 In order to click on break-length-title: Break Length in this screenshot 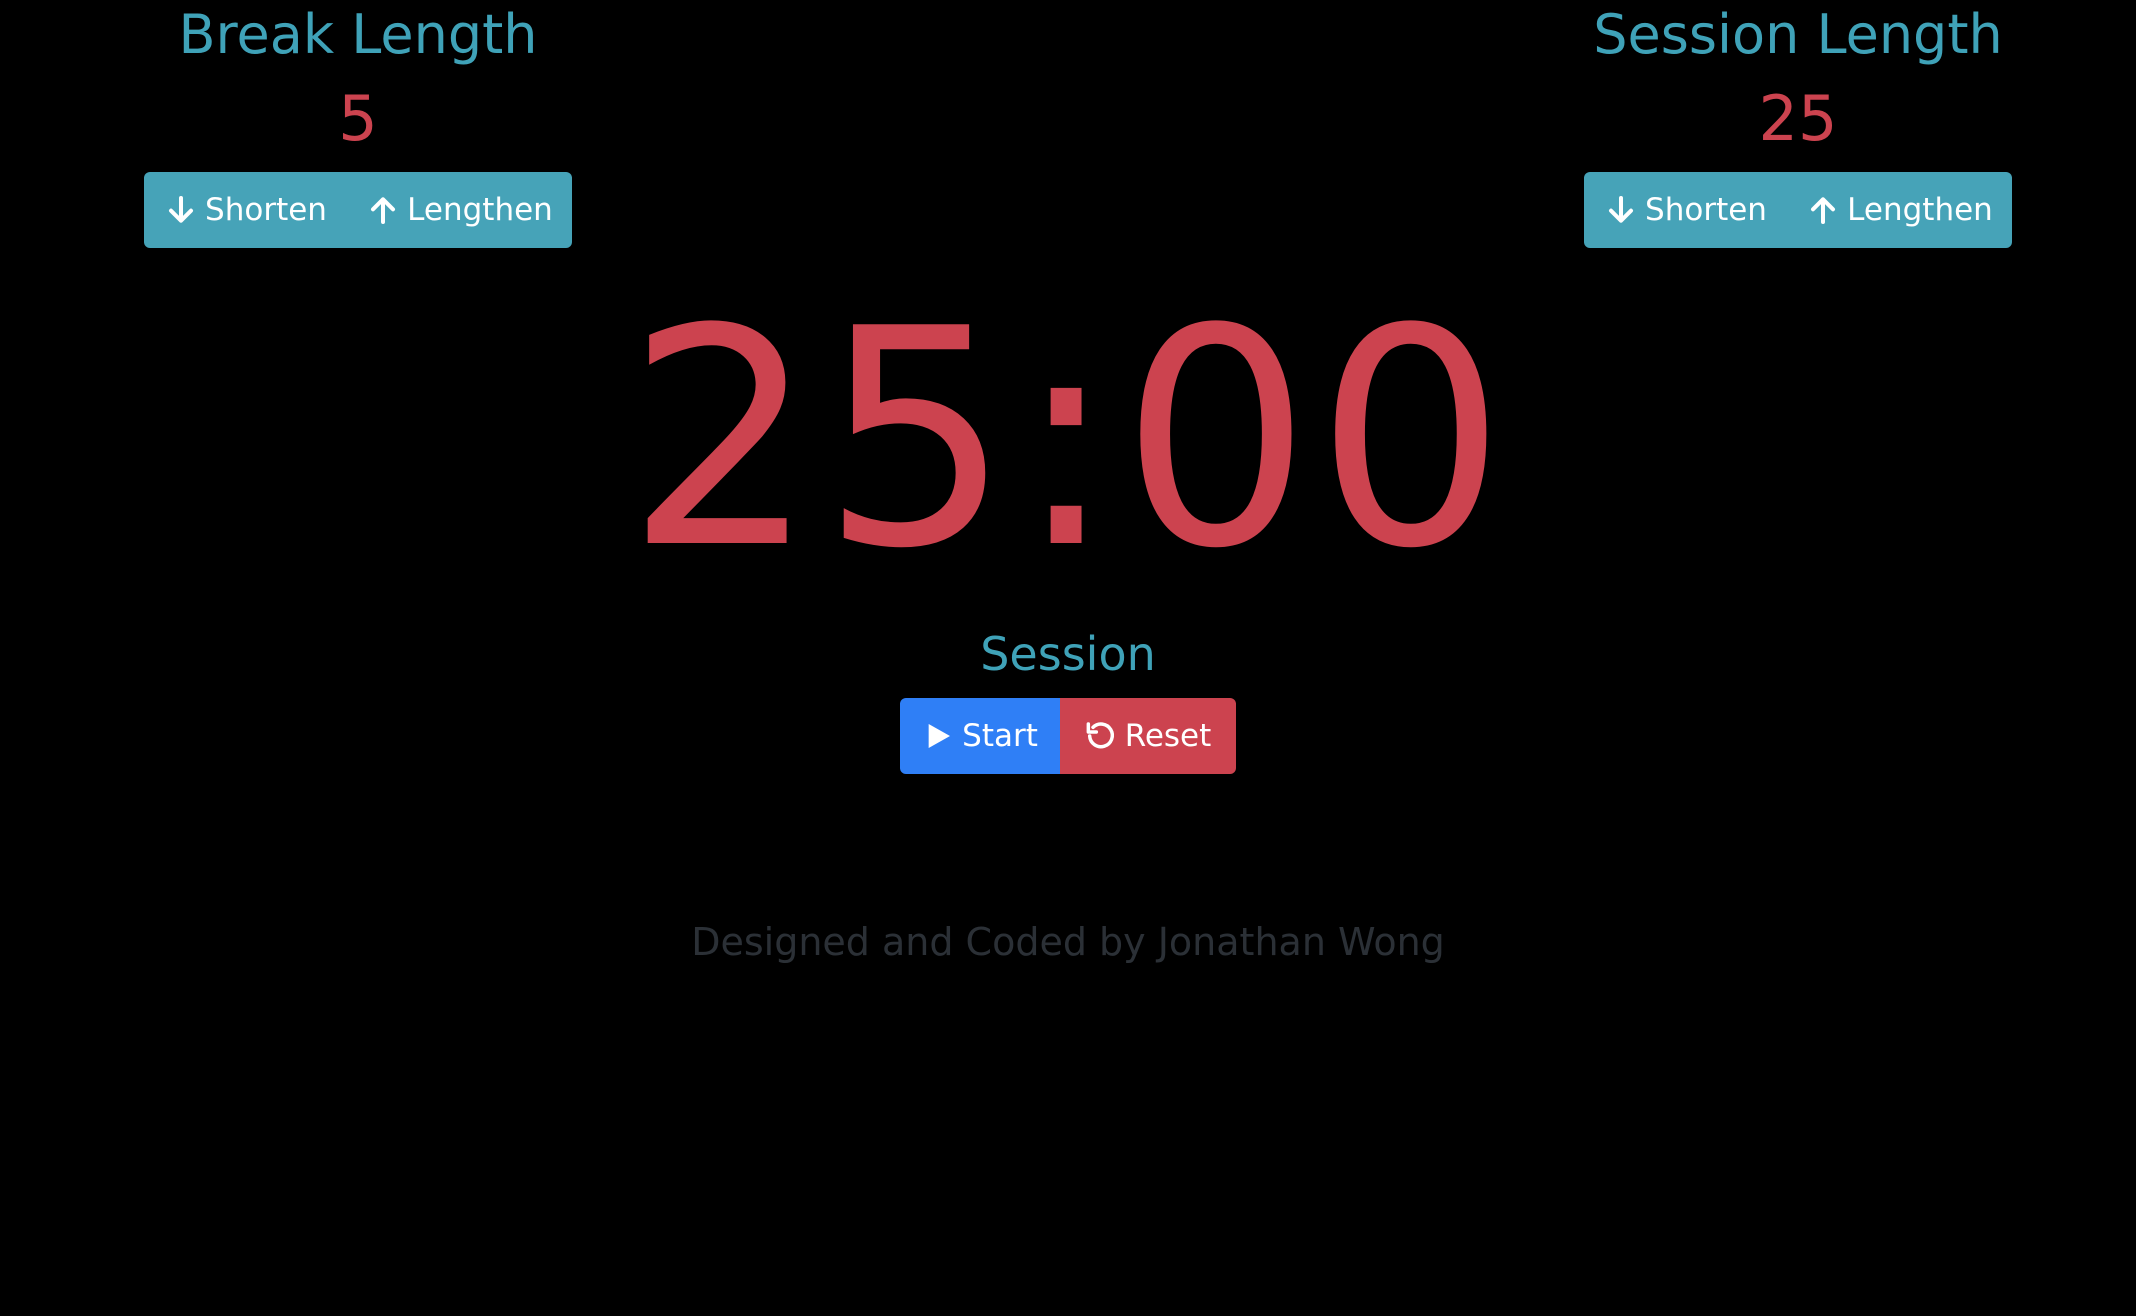, I will do `click(358, 34)`.